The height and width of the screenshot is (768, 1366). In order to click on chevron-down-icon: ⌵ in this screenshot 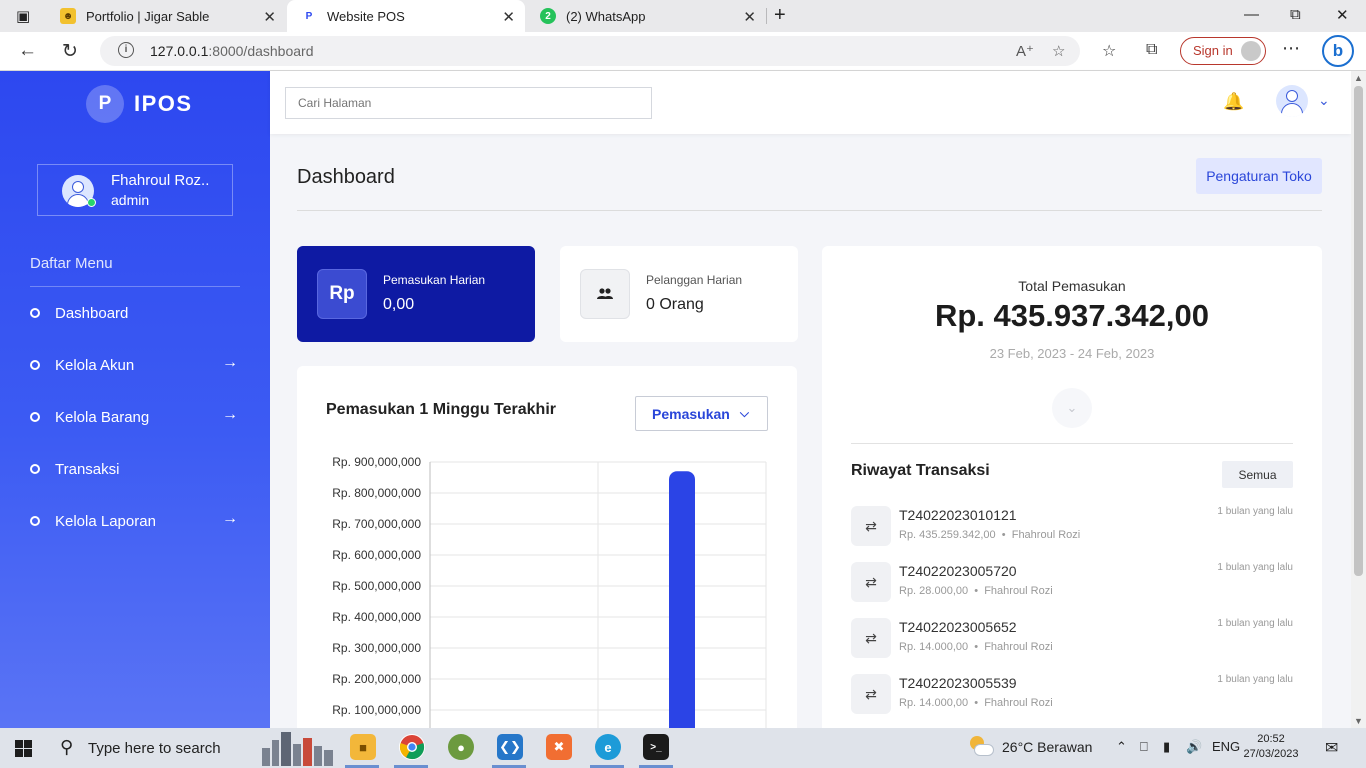, I will do `click(744, 413)`.